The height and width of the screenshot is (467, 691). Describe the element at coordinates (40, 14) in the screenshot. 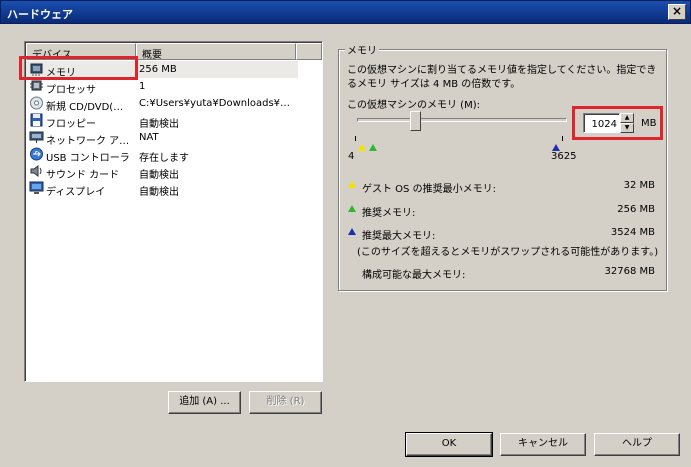

I see `window-title: ハードウェア` at that location.